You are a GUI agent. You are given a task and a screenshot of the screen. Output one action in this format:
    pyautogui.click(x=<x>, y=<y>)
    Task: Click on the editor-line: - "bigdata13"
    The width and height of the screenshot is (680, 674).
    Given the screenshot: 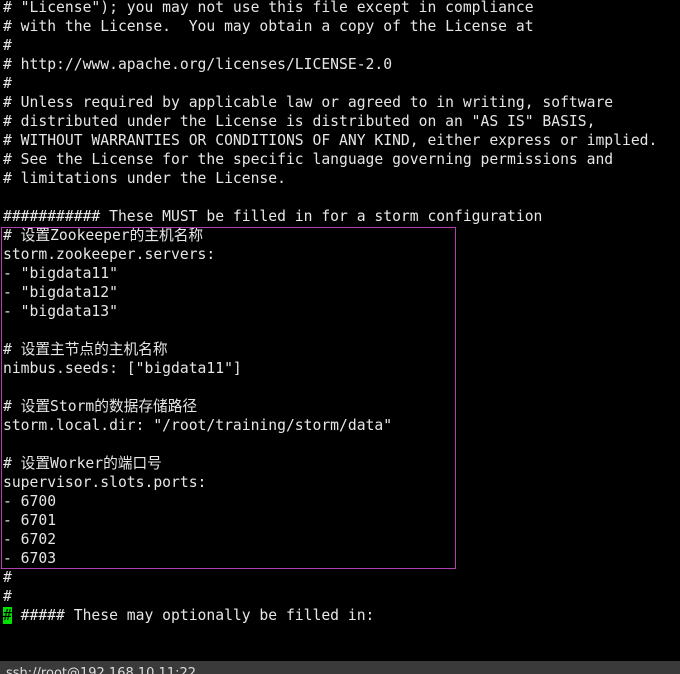 What is the action you would take?
    pyautogui.click(x=60, y=311)
    